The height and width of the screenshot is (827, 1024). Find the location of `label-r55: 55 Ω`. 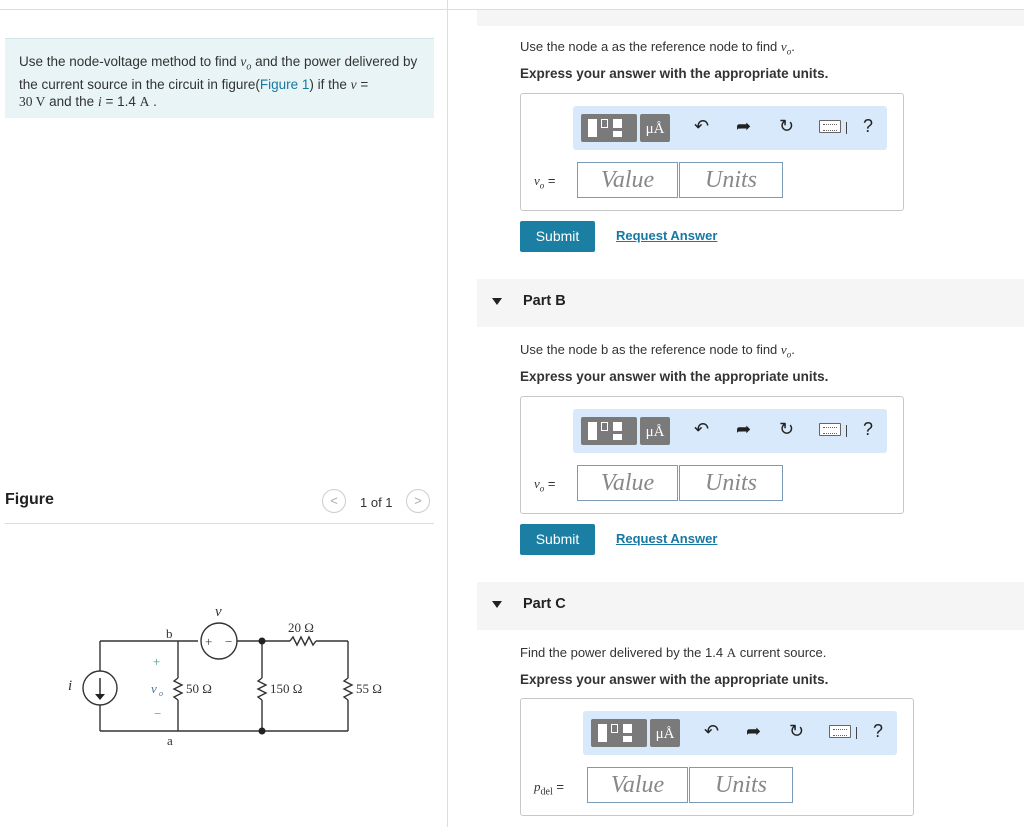

label-r55: 55 Ω is located at coordinates (369, 688).